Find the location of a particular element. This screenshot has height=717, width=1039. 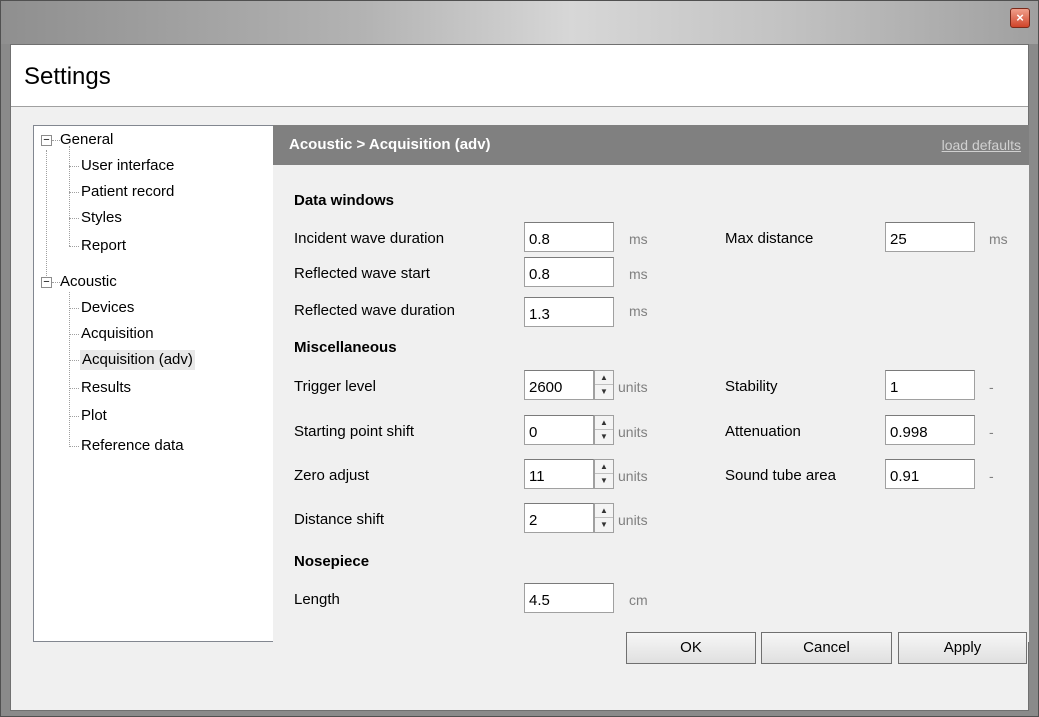

section-heading-data-windows: Data windows is located at coordinates (344, 200).